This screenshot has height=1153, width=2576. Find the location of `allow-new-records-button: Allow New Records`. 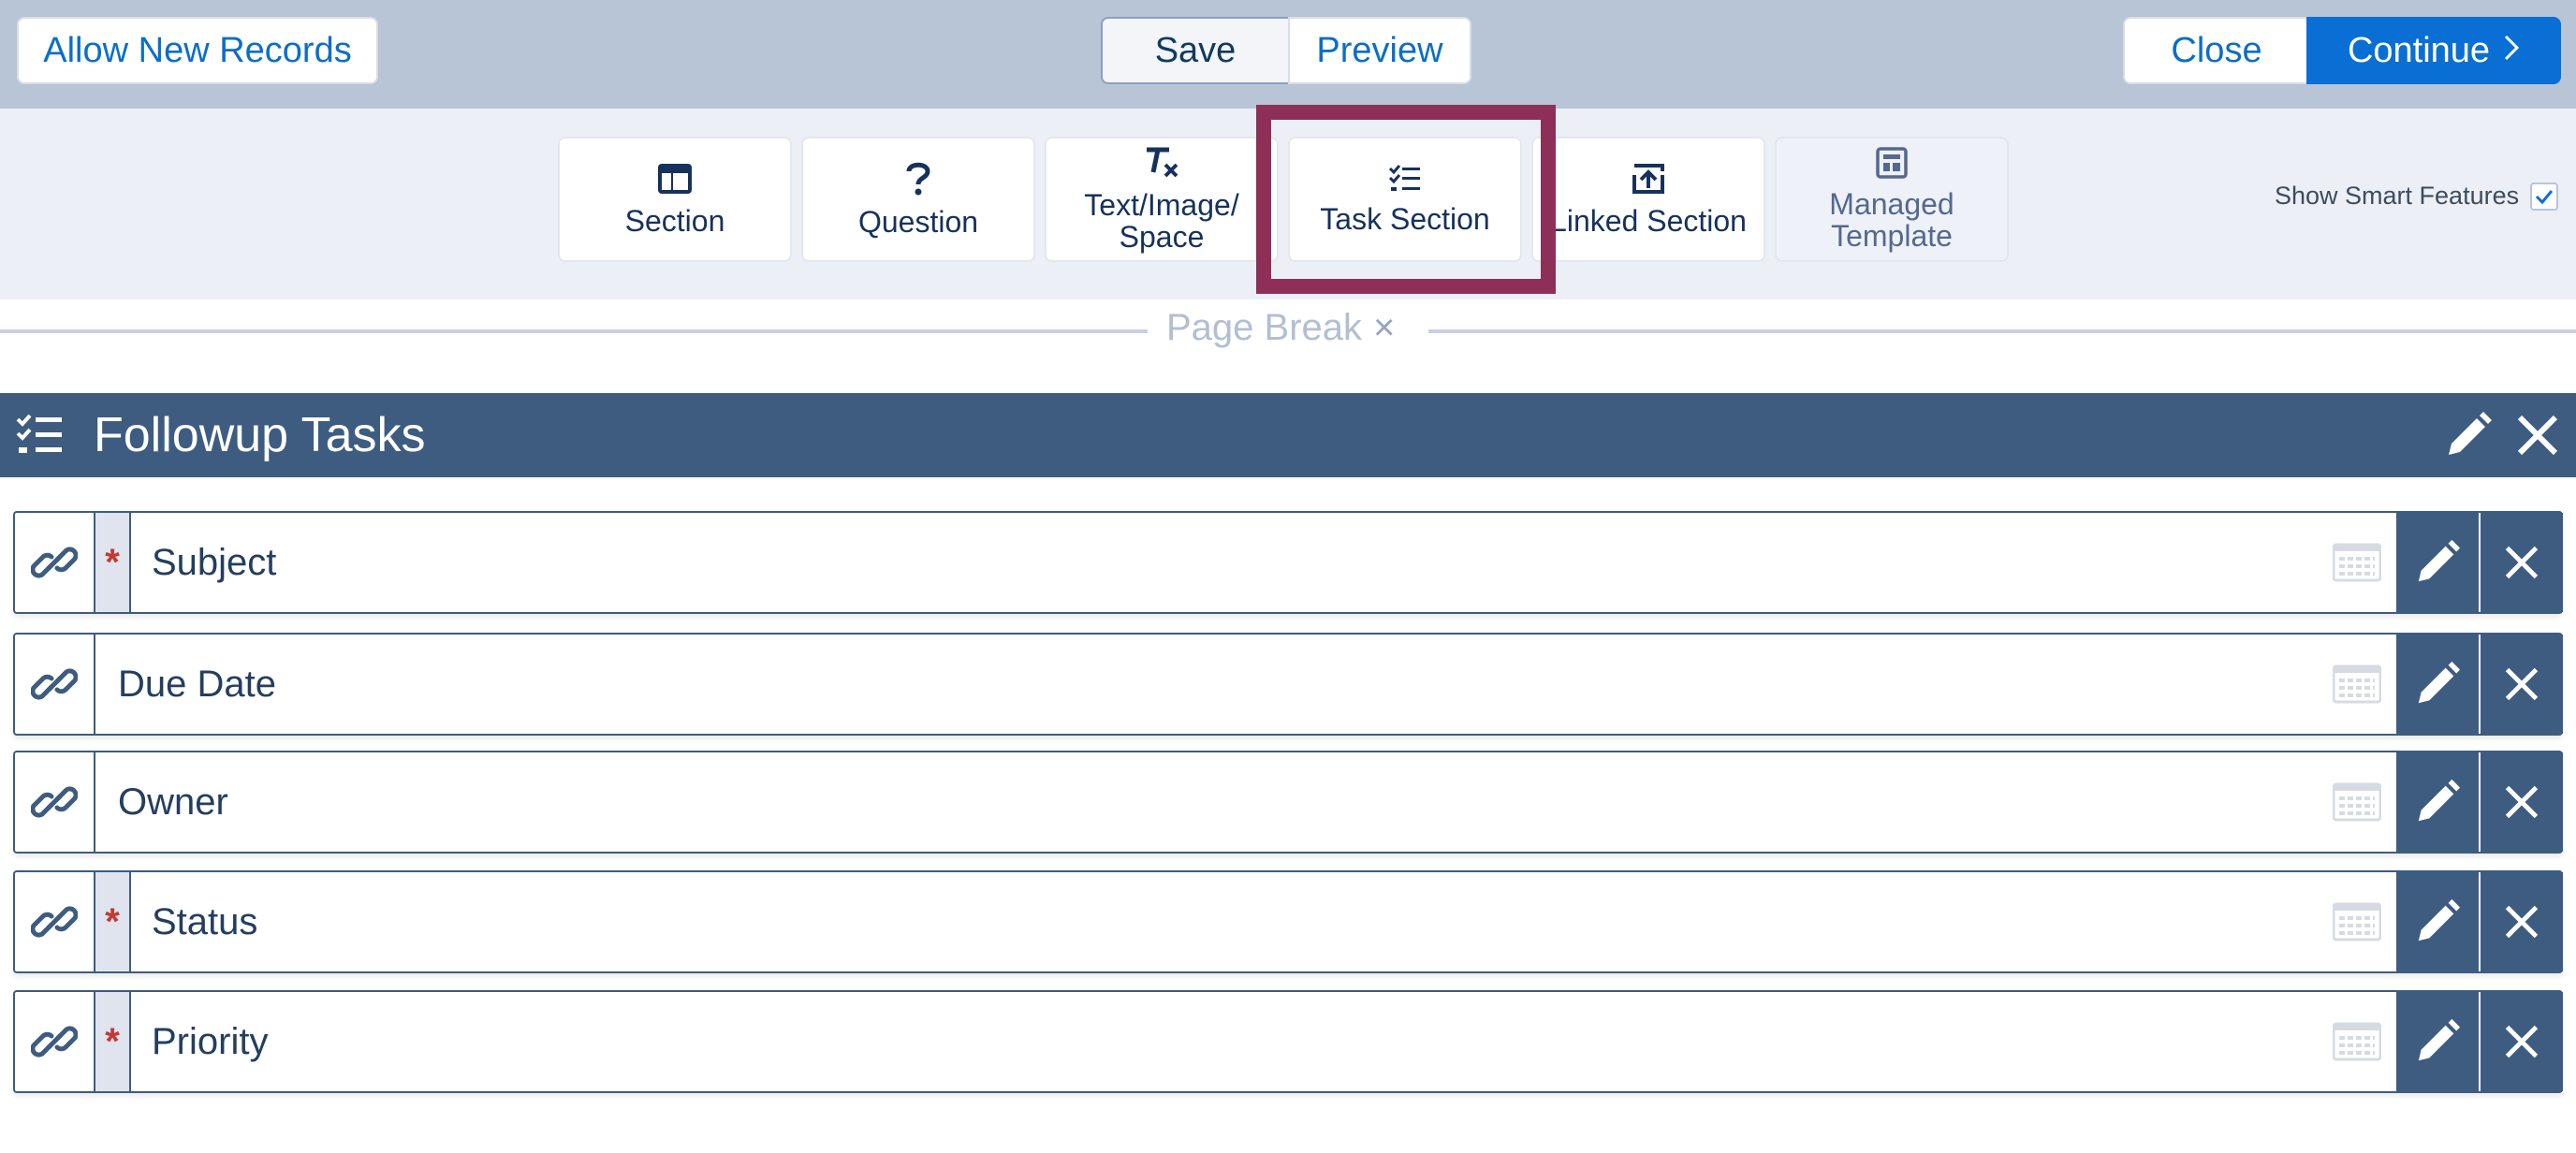

allow-new-records-button: Allow New Records is located at coordinates (197, 51).